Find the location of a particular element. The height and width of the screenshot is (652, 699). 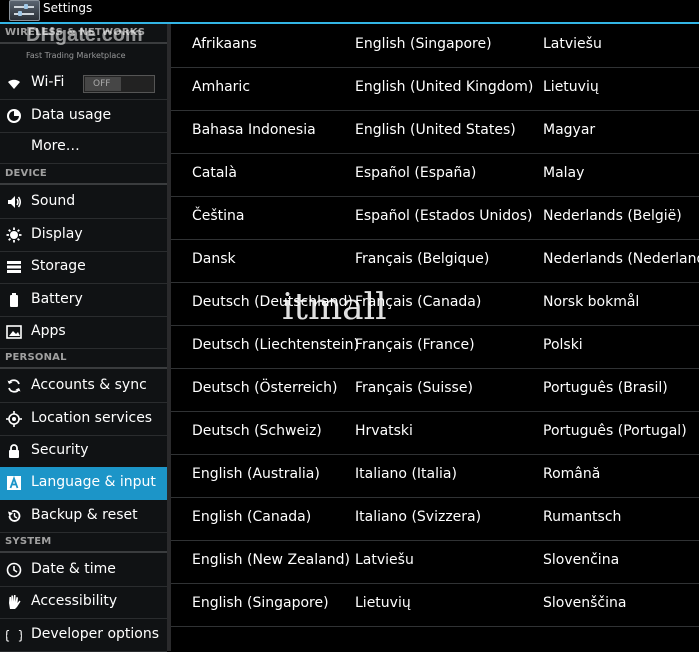

sidebar-item-language-and-input: Language & input is located at coordinates (83, 483).